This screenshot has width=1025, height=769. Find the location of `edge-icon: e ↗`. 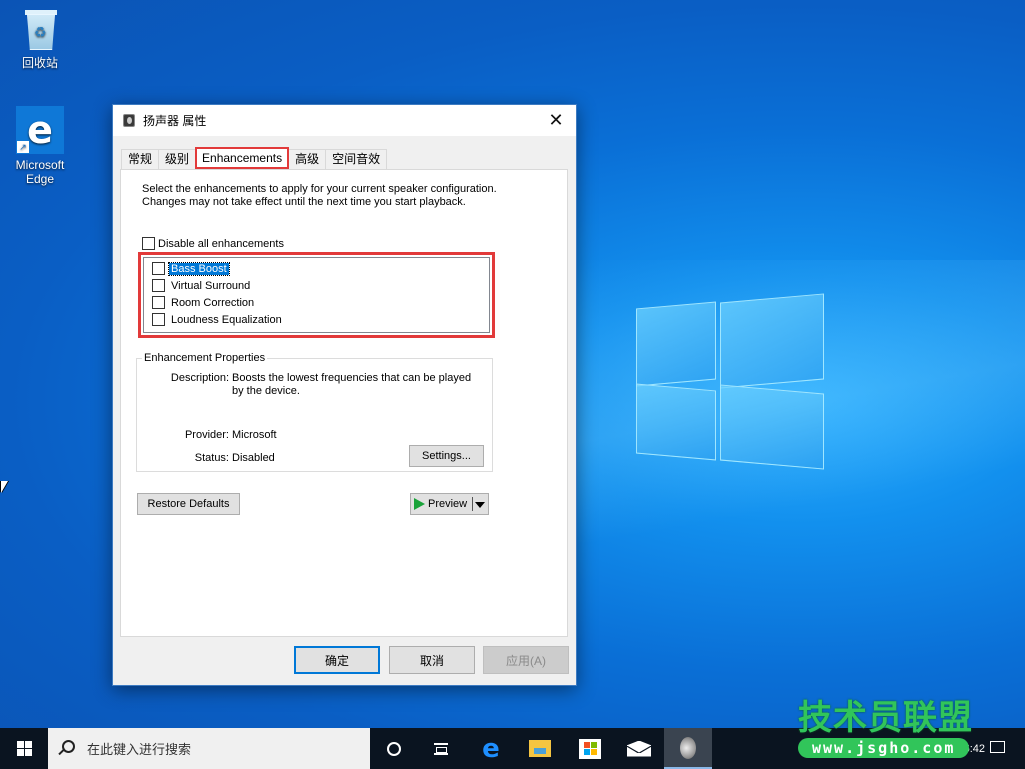

edge-icon: e ↗ is located at coordinates (40, 130).